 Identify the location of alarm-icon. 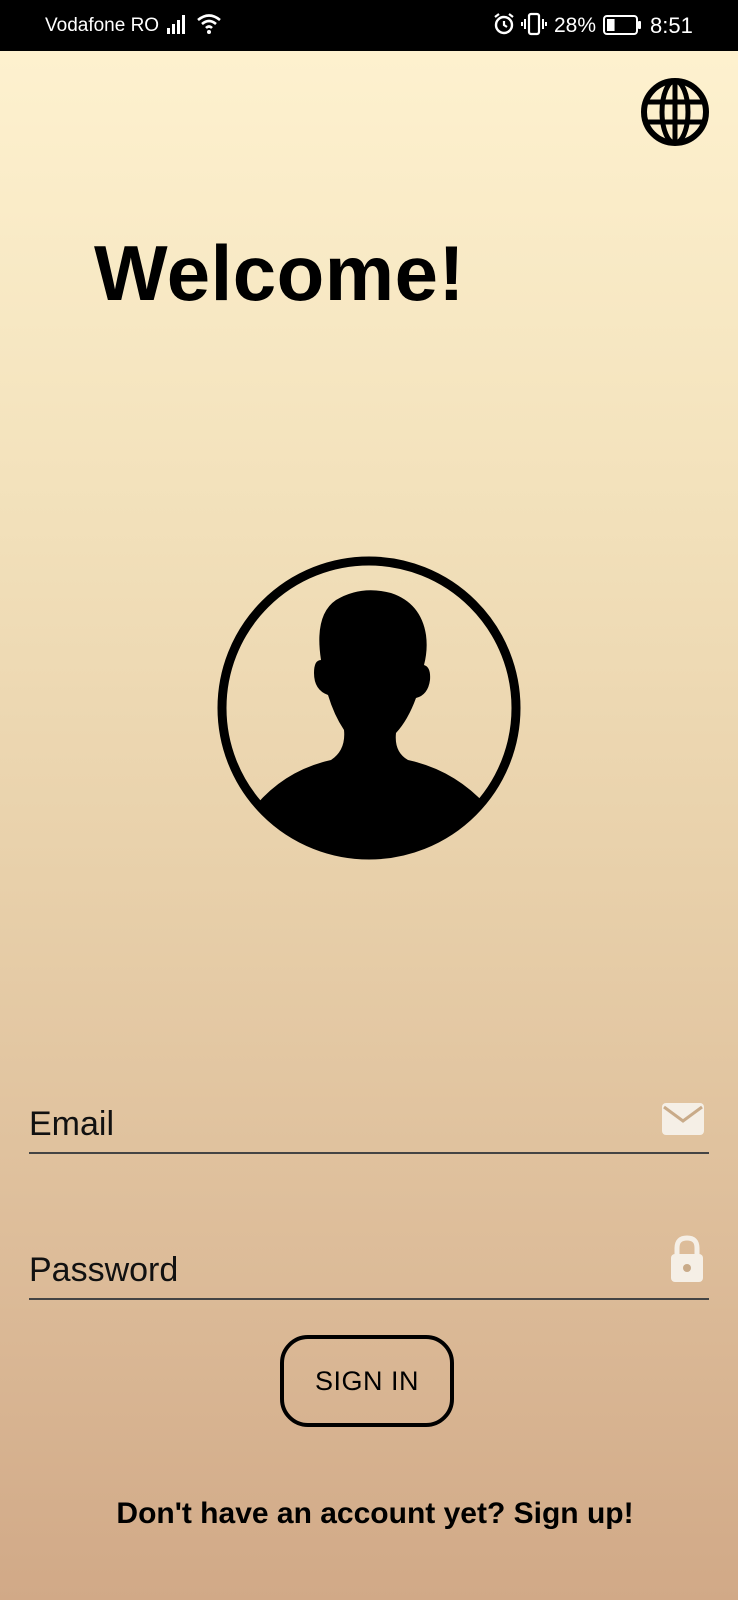
(504, 27).